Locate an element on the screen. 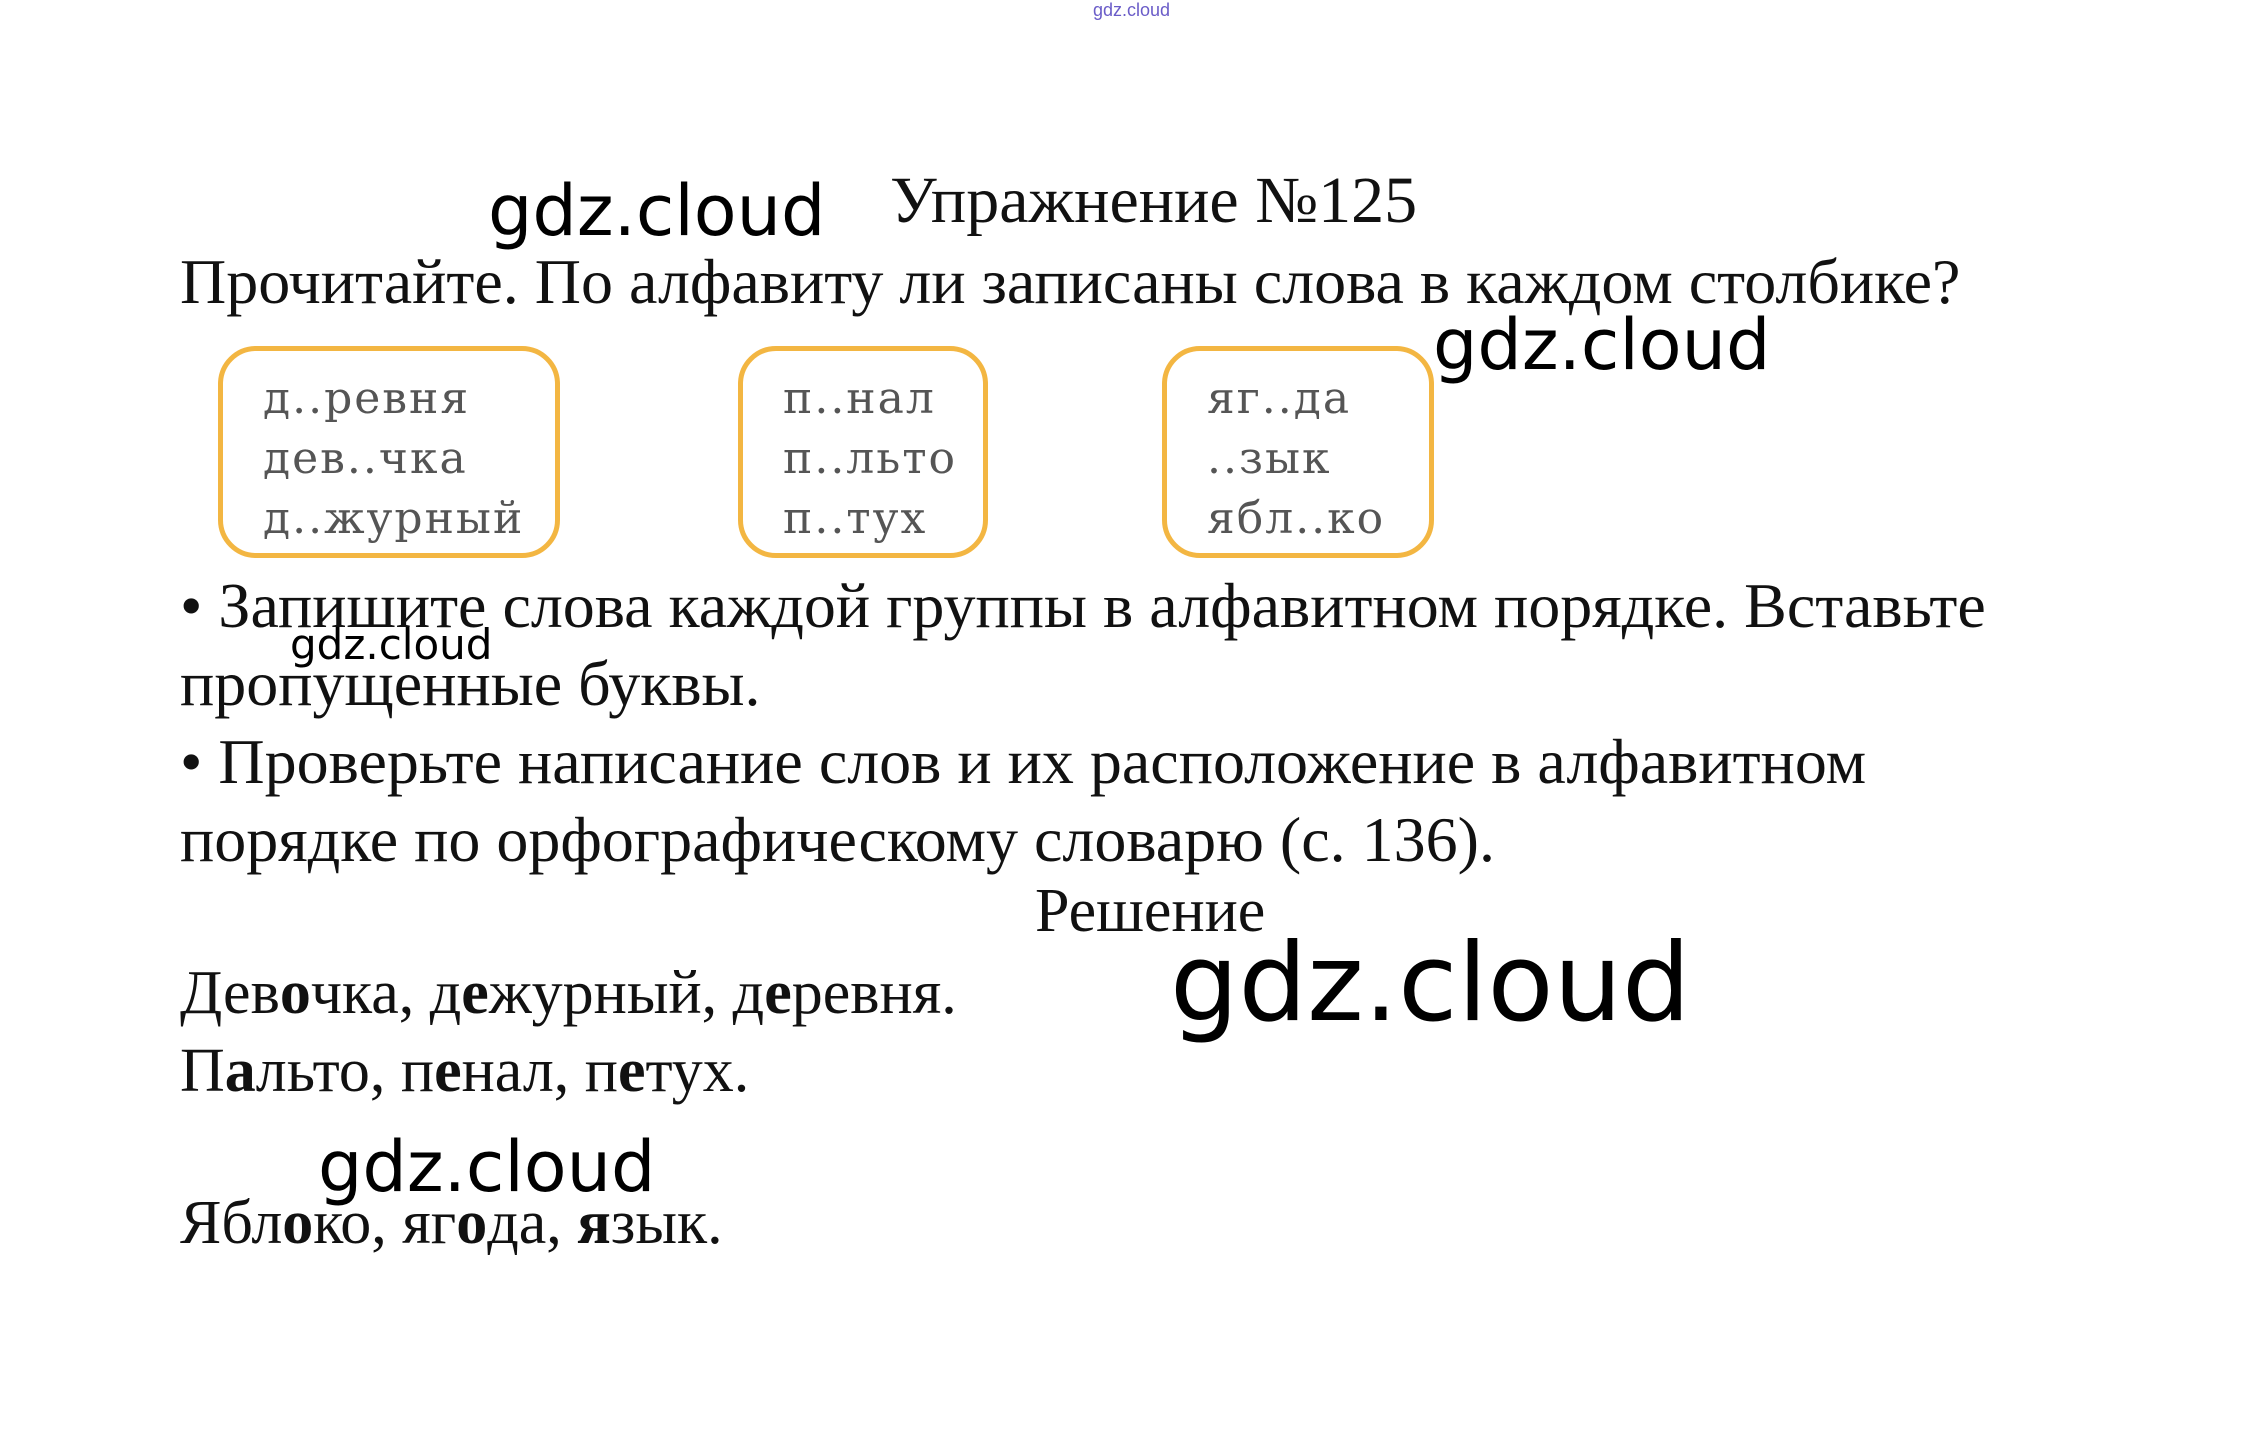  word-group-3: яг..да ..зык ябл..ко is located at coordinates (1298, 452).